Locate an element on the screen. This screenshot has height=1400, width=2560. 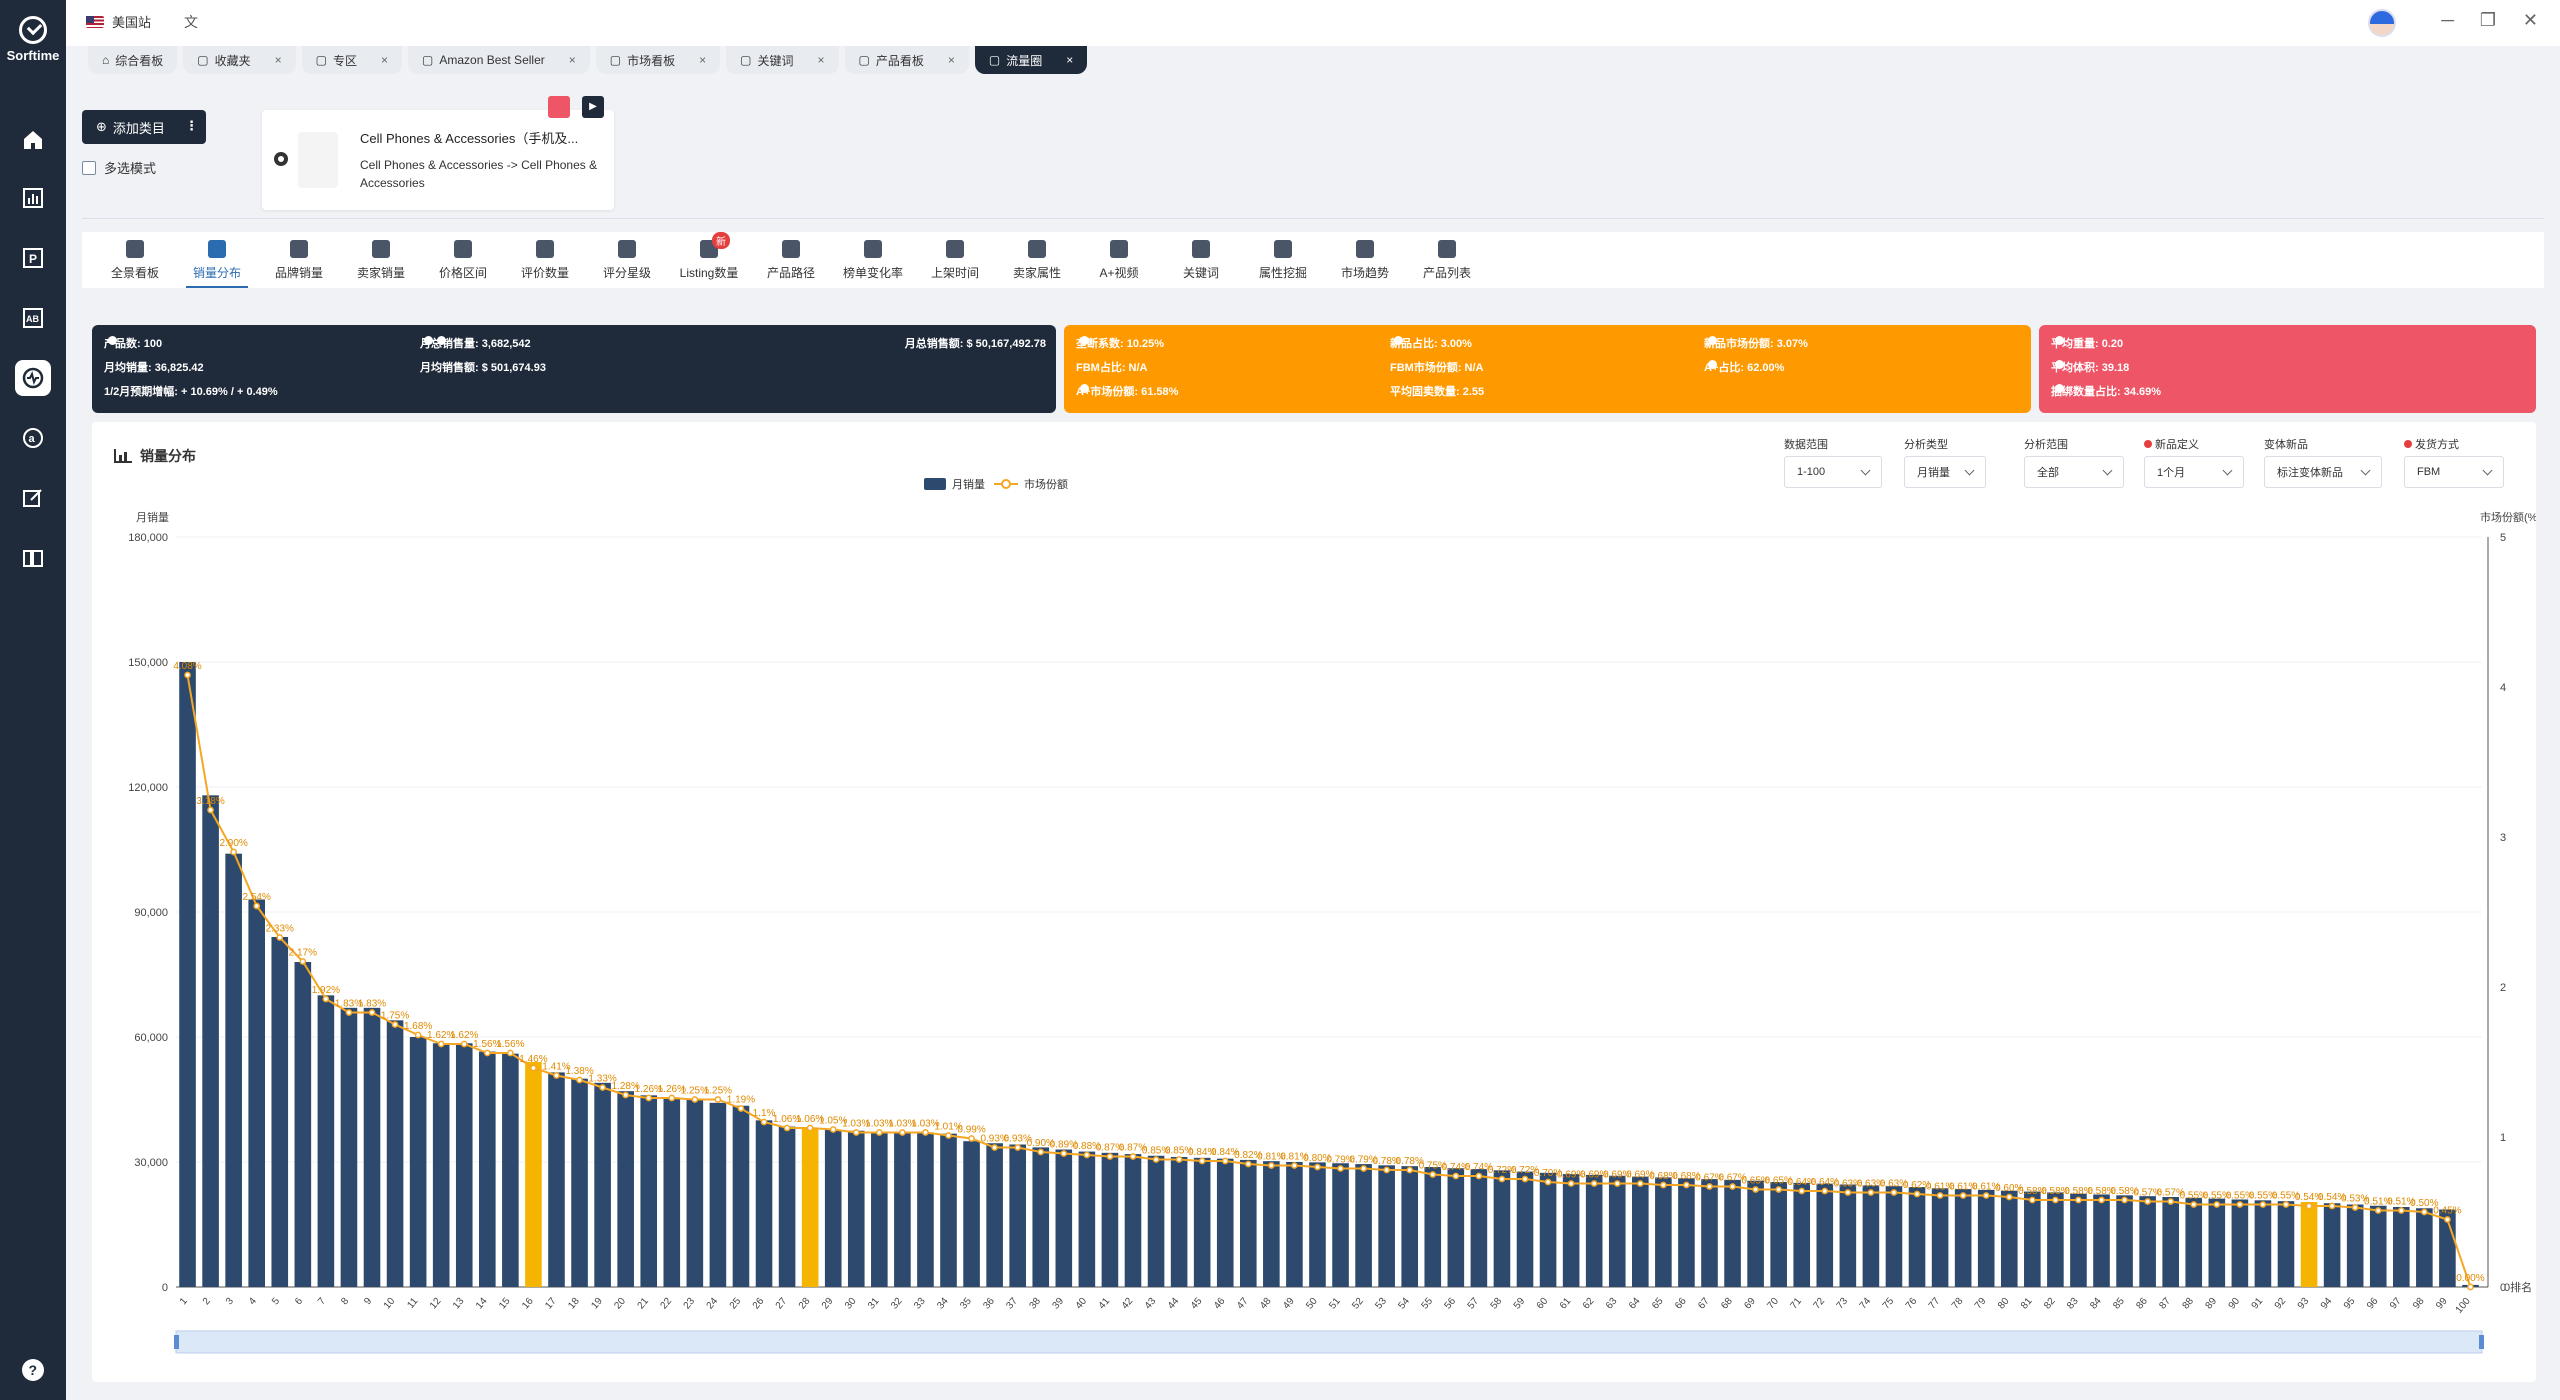
svg-text: a is located at coordinates (32, 439).